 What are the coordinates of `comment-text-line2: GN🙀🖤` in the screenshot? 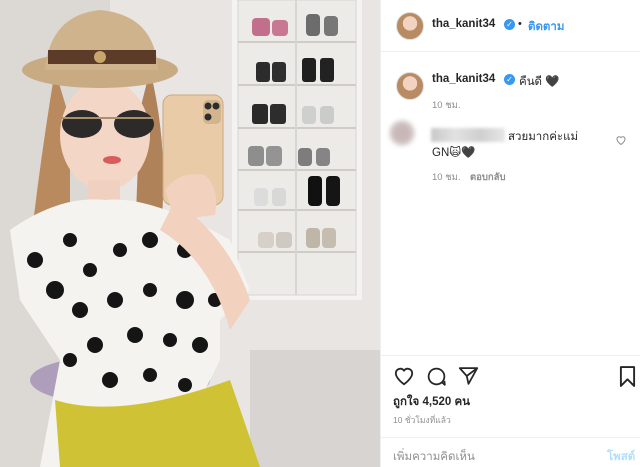 It's located at (454, 153).